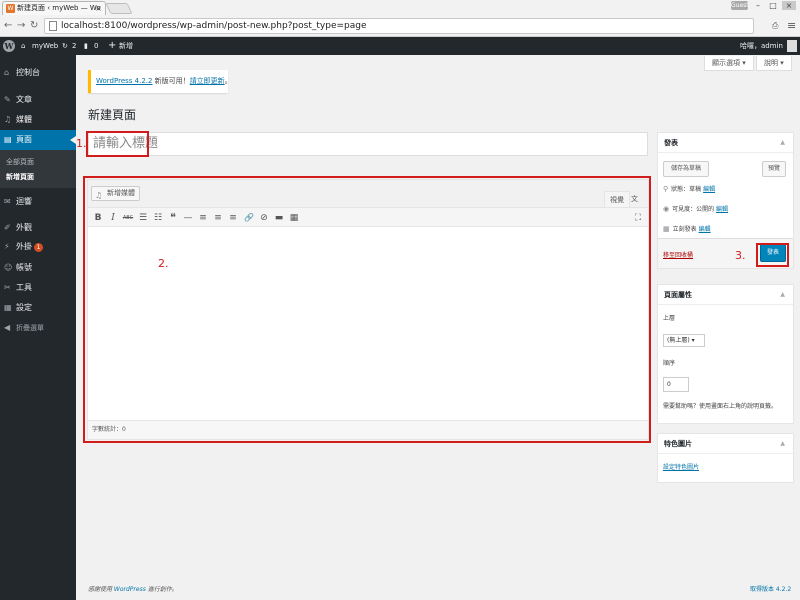  I want to click on help-tab: 說明 ▾, so click(774, 63).